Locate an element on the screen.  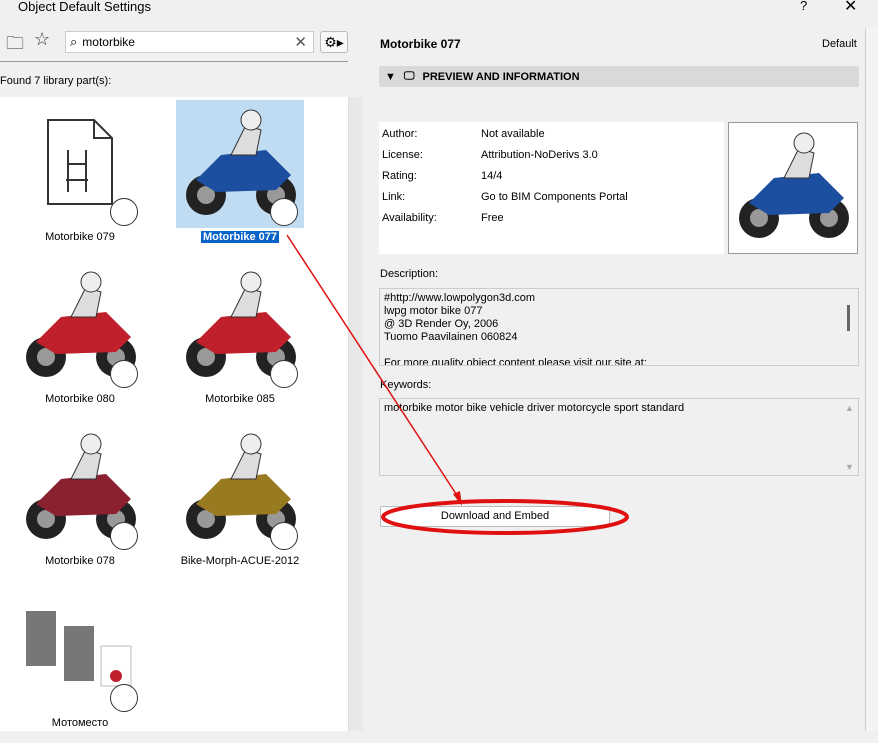
item-label: Motorbike 077 is located at coordinates (240, 237).